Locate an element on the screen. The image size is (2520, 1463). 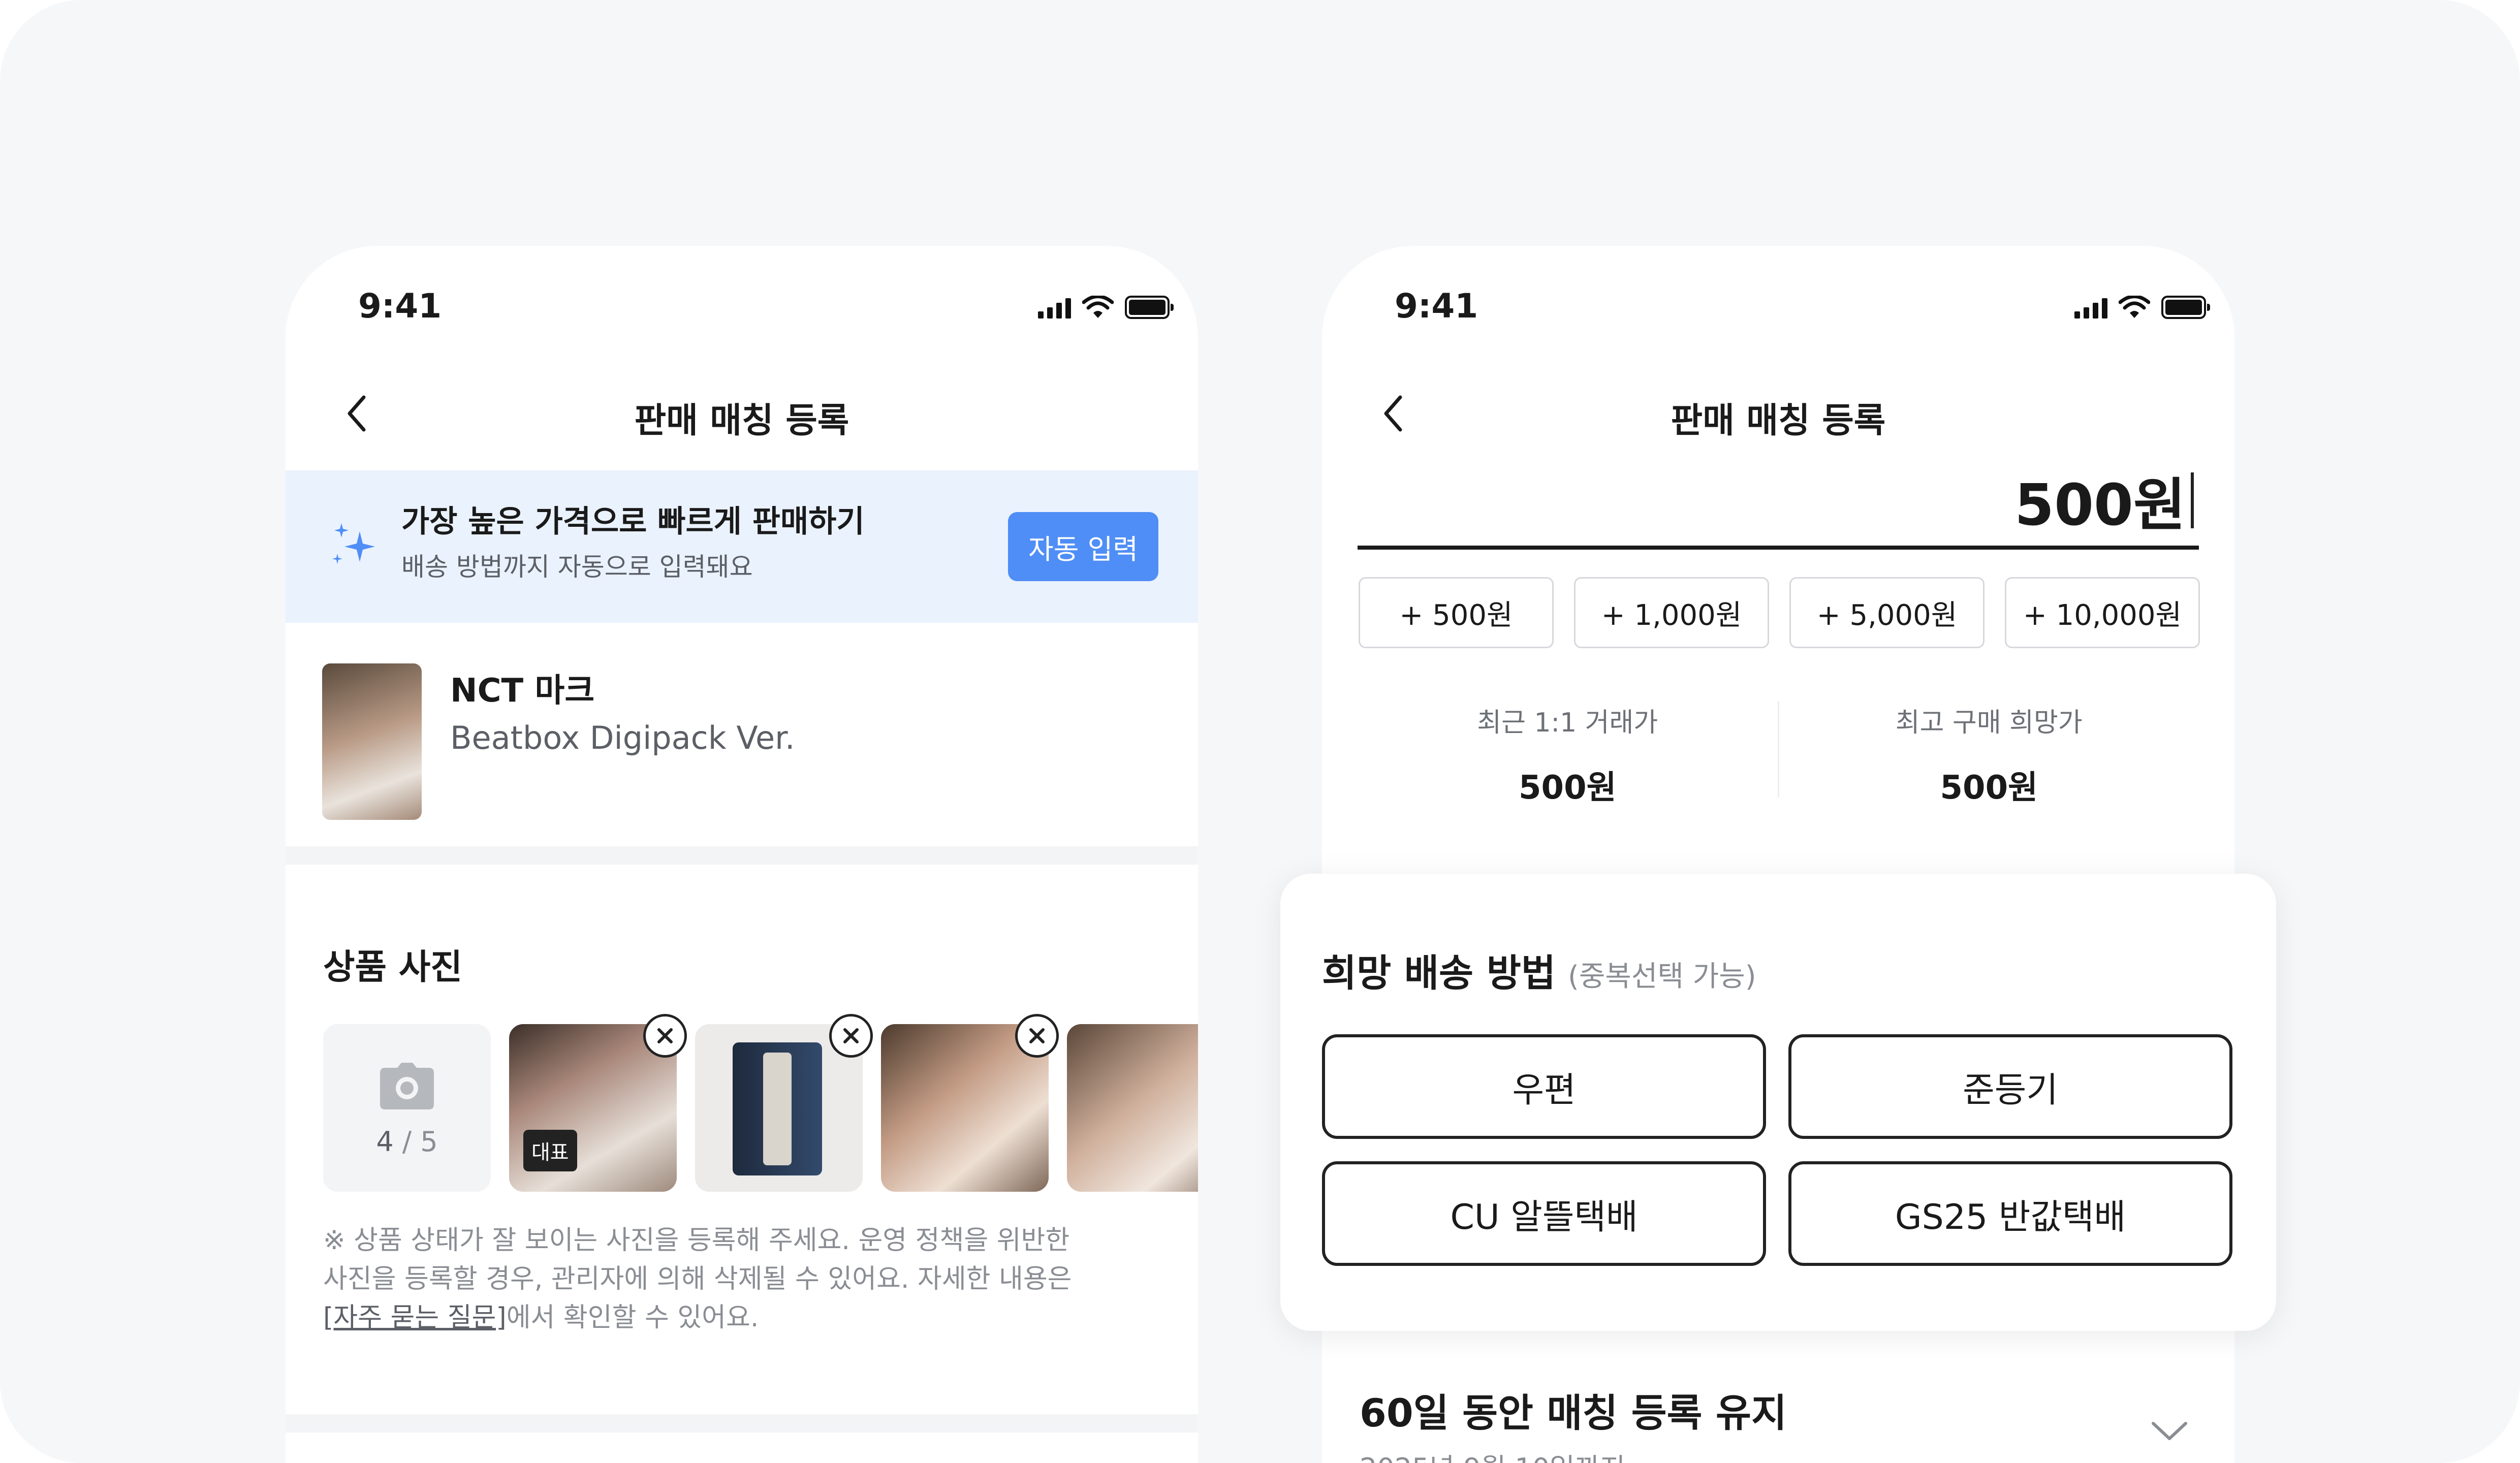
keep-registration-date: 2025년 9월 10일까지 is located at coordinates (1492, 1454).